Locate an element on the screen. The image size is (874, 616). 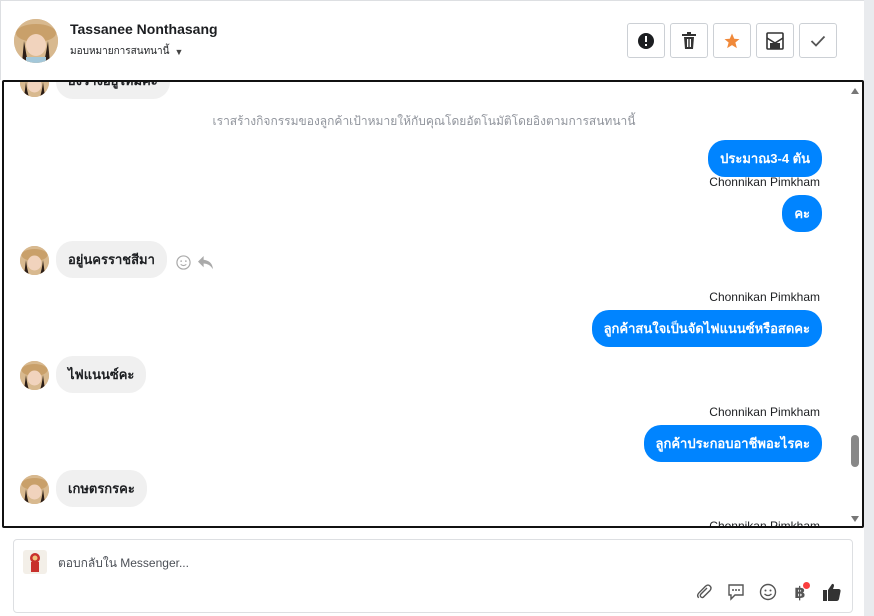
delete-button is located at coordinates (689, 40).